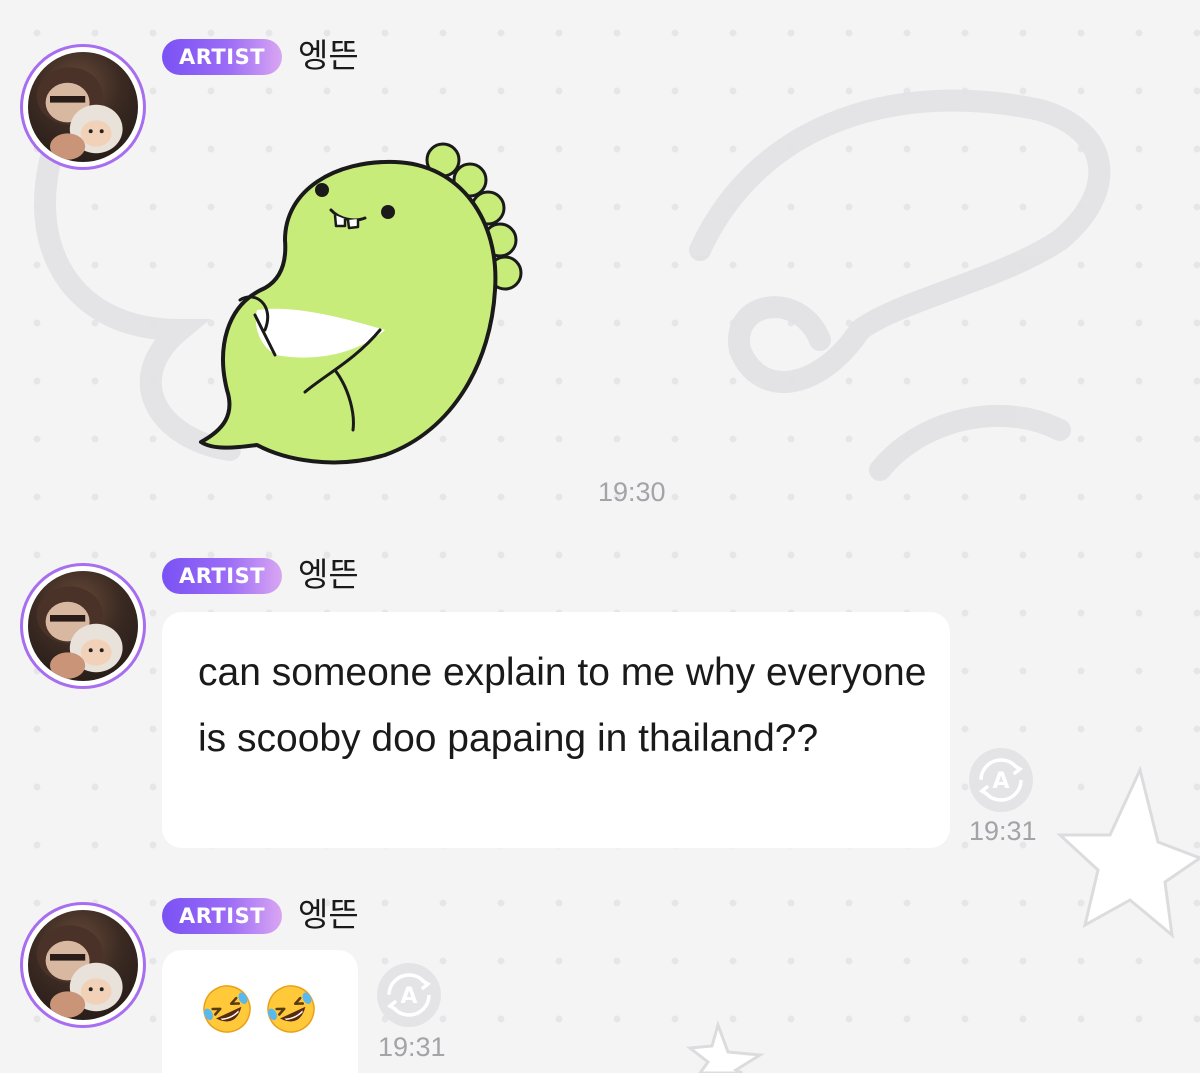  What do you see at coordinates (259, 1009) in the screenshot?
I see `emoji-row` at bounding box center [259, 1009].